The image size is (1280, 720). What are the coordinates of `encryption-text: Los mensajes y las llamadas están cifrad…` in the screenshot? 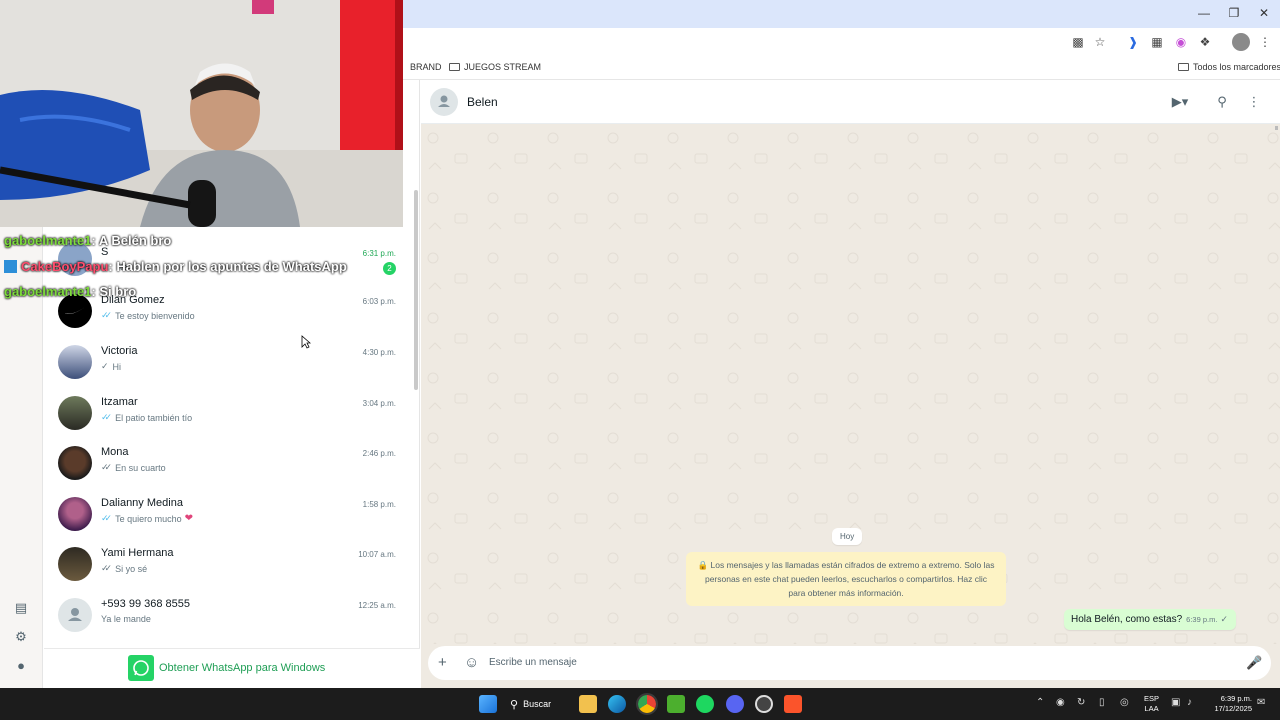 It's located at (849, 579).